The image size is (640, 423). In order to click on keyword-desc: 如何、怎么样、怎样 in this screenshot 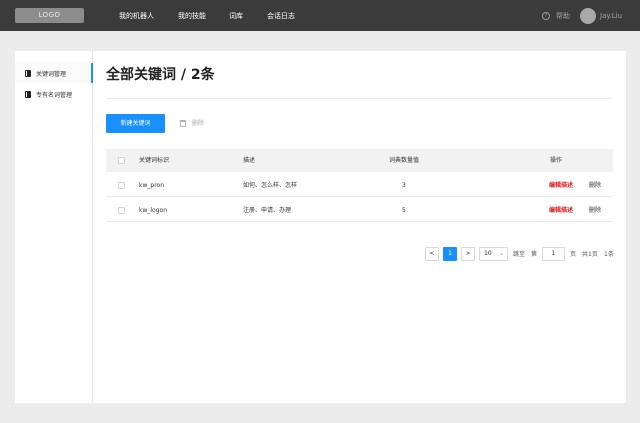, I will do `click(270, 185)`.